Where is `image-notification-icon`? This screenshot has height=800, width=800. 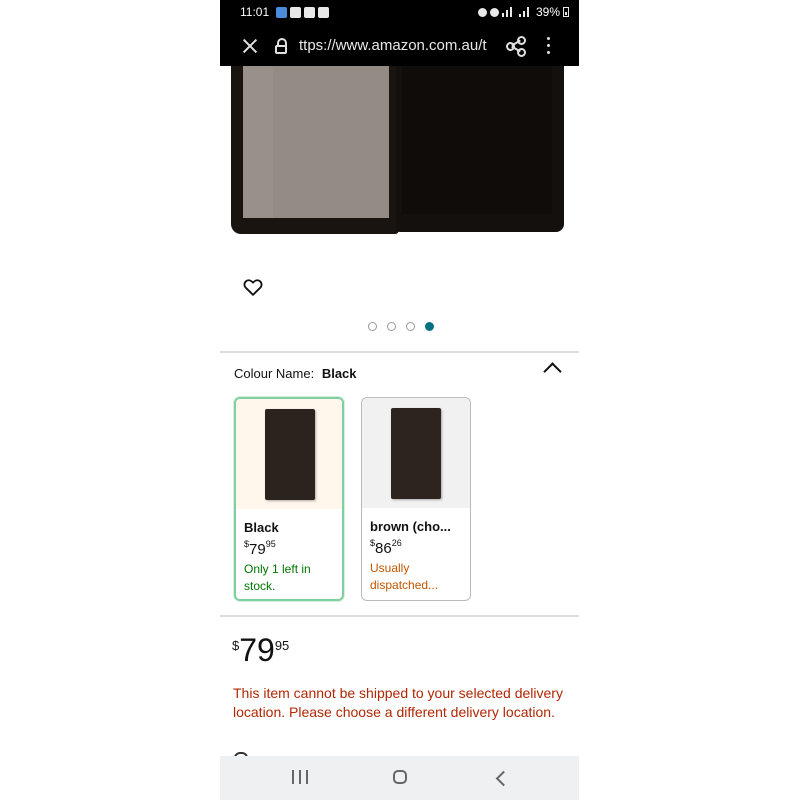
image-notification-icon is located at coordinates (323, 12).